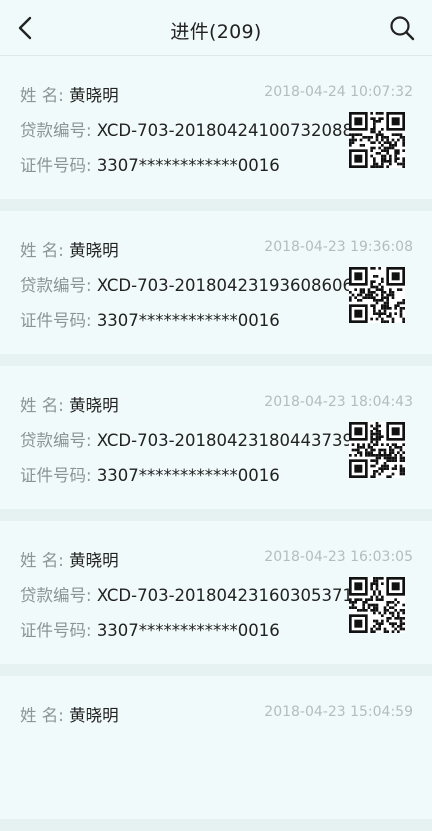 The width and height of the screenshot is (432, 831). I want to click on loan-number-row: 贷款编号: XCD-703-20180423180443739, so click(186, 439).